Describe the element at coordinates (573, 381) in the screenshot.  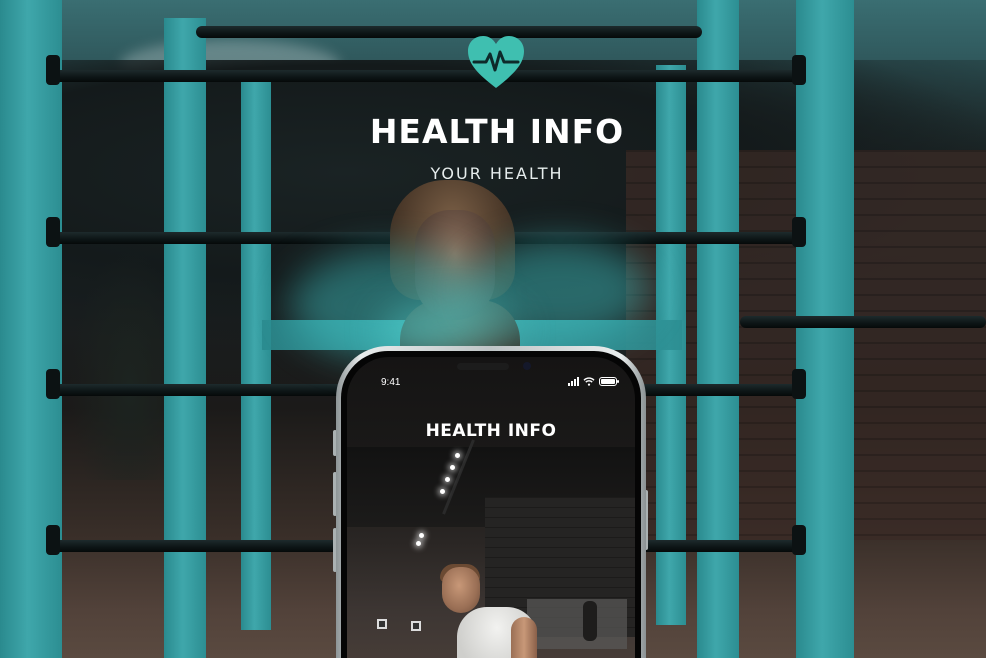
I see `cellular-signal-icon` at that location.